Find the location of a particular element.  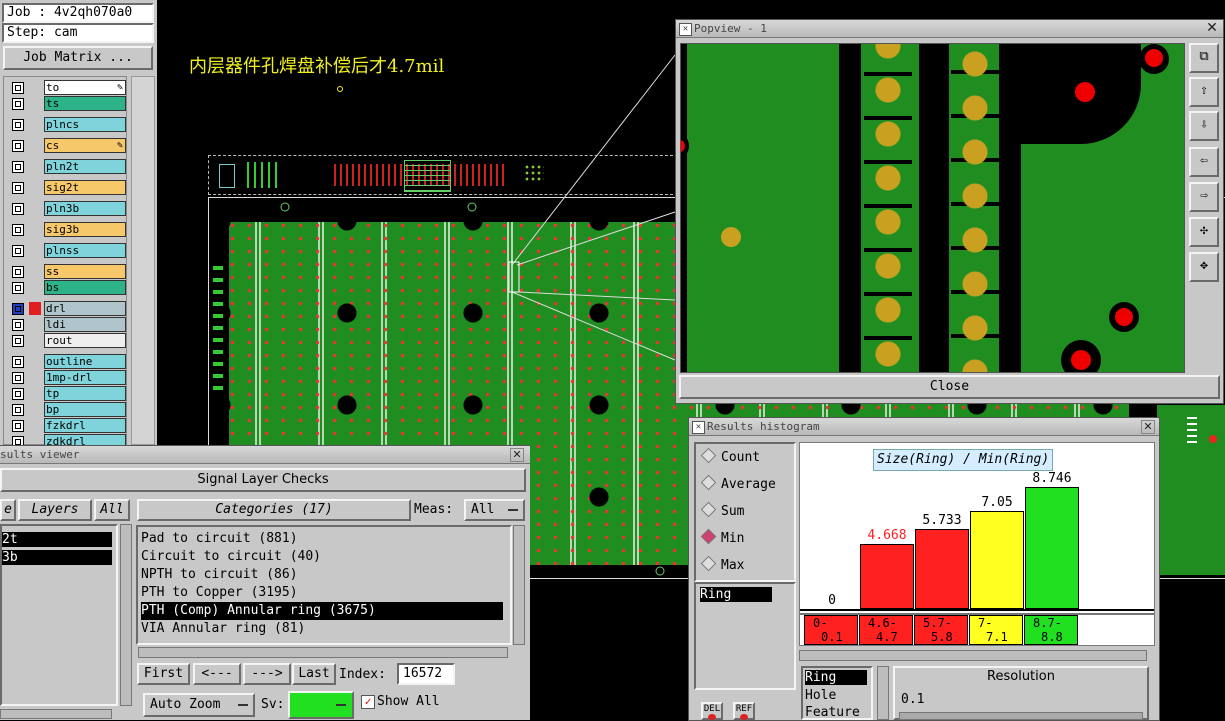

histogram-close-icon: ✕ is located at coordinates (1148, 427).